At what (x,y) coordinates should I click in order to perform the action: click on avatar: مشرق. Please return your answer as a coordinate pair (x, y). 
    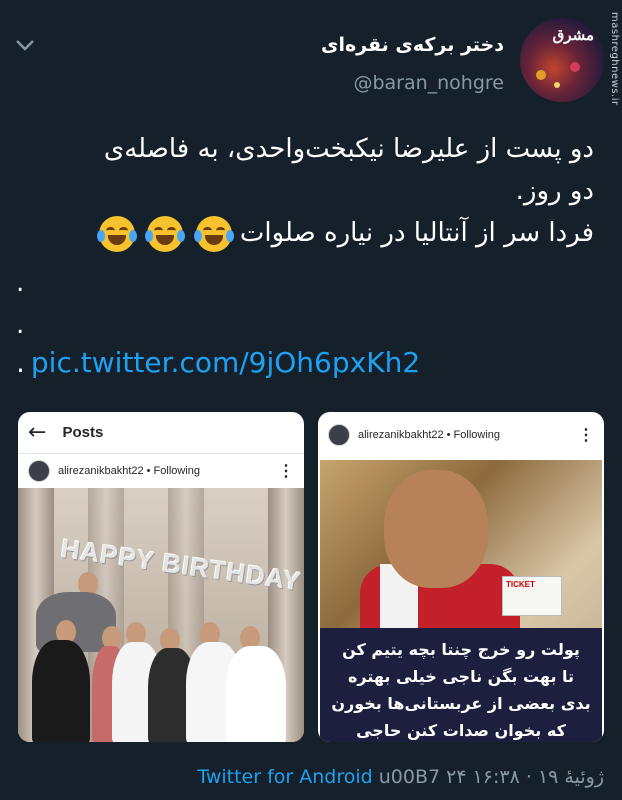
    Looking at the image, I should click on (562, 60).